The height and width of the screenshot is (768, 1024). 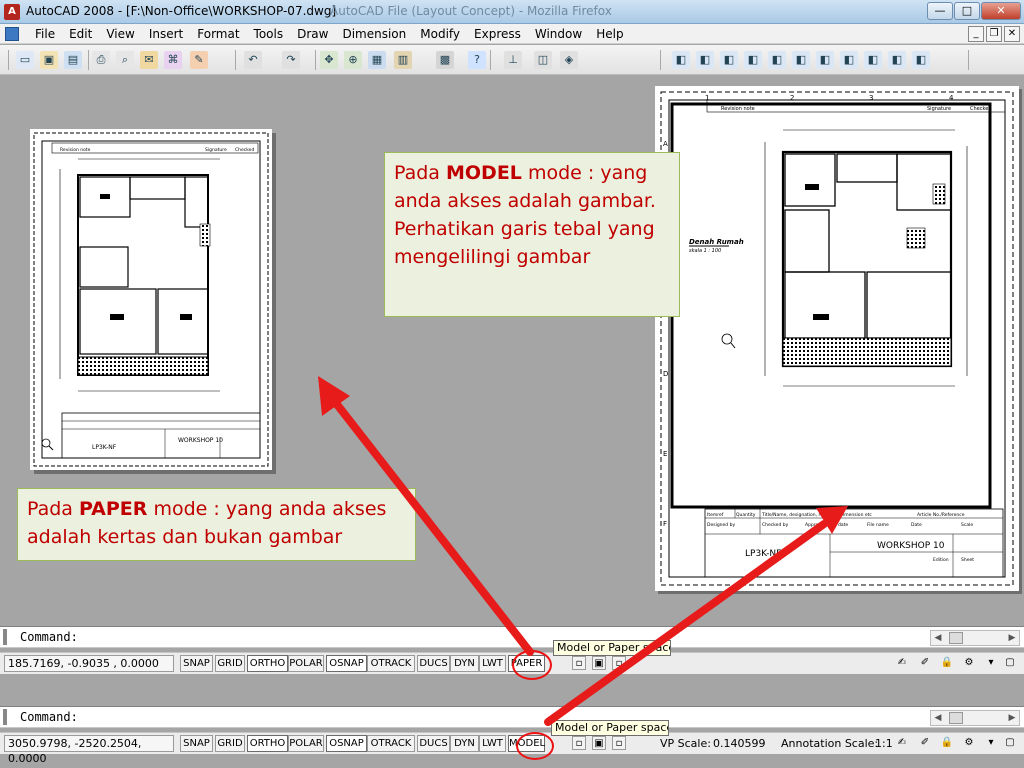 I want to click on menu-view: View, so click(x=120, y=34).